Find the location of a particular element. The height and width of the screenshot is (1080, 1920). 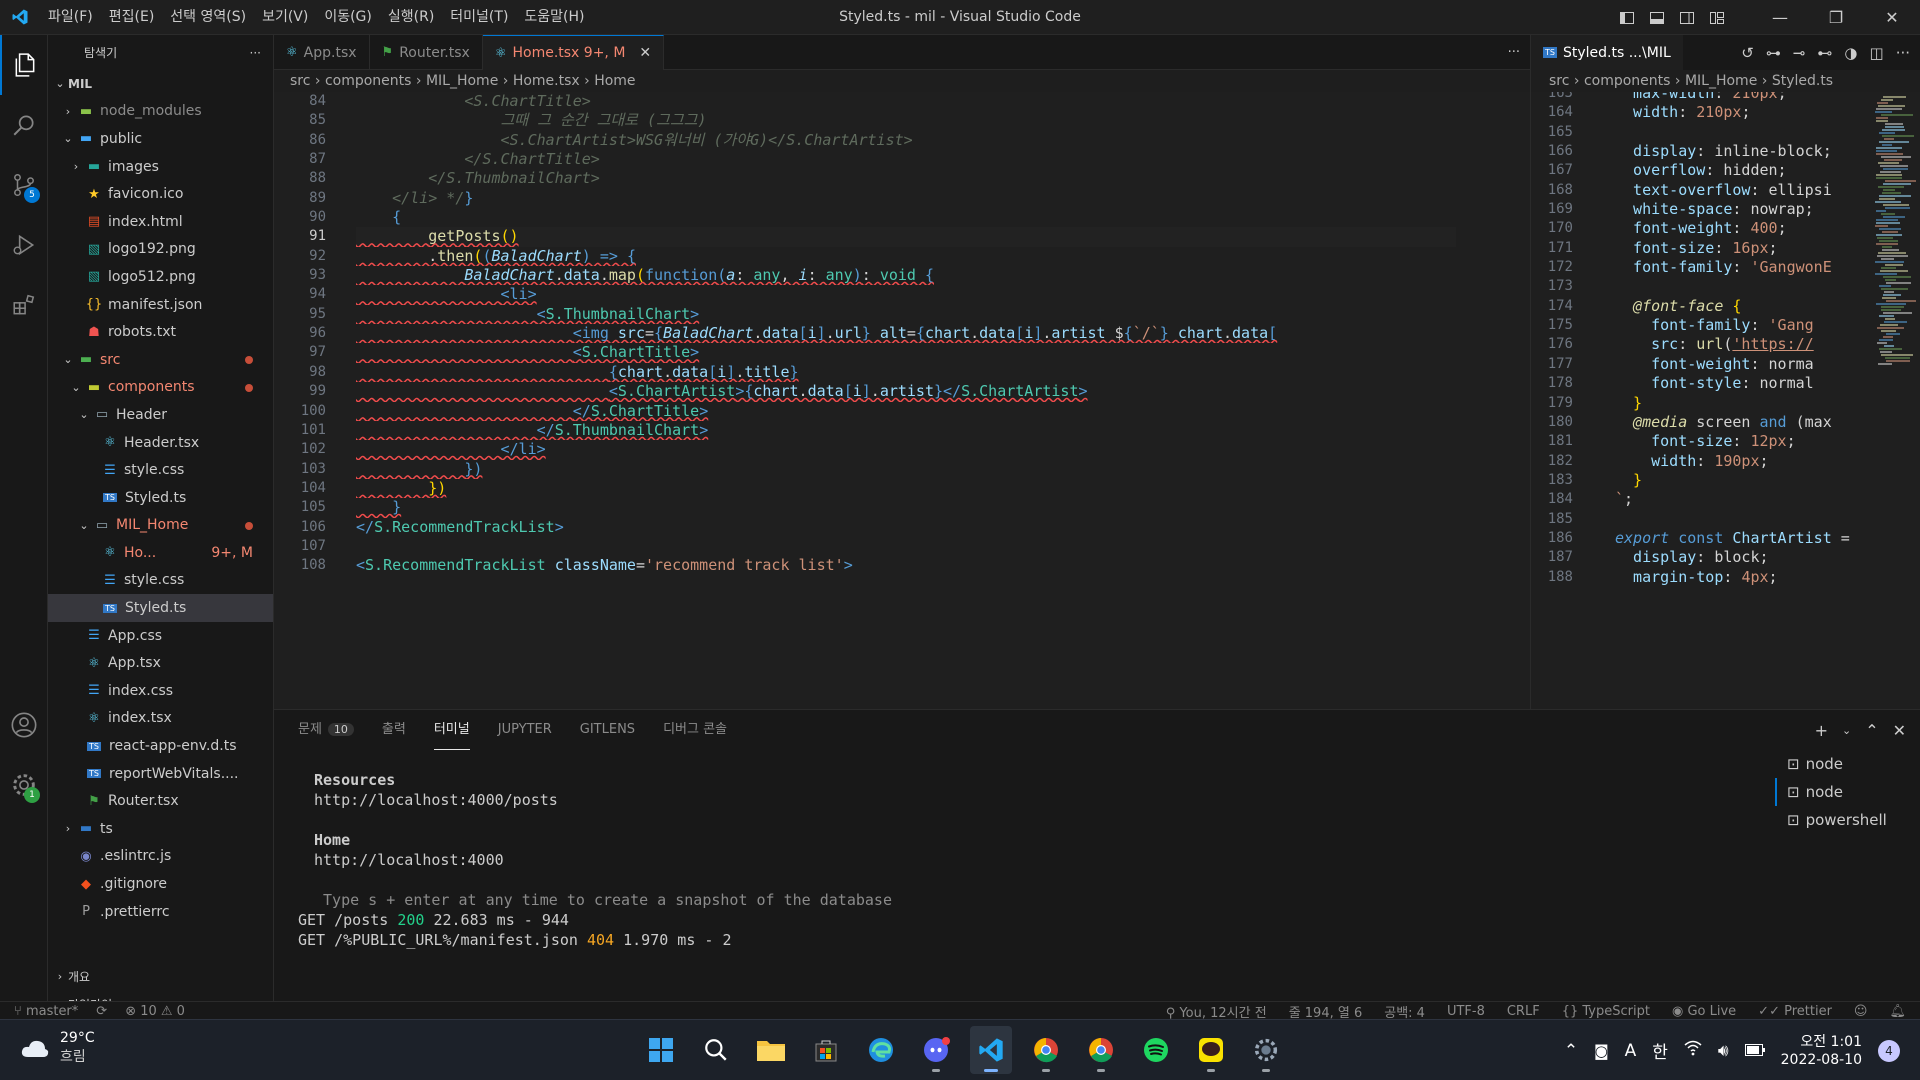

ime-language-indicator: 한 is located at coordinates (1660, 1050).